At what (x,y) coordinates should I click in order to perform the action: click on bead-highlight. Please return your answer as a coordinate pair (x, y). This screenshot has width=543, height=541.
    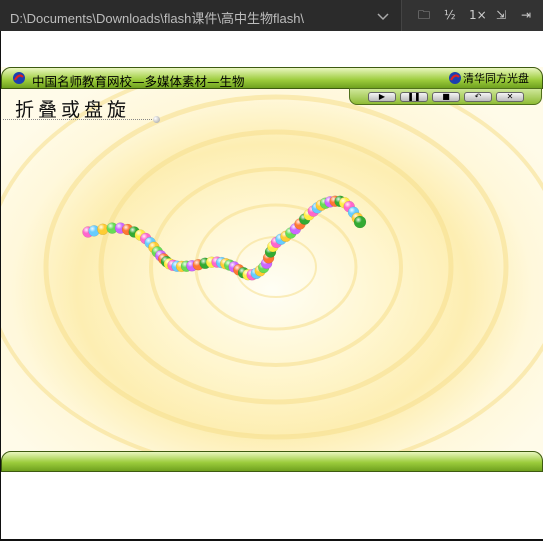
    Looking at the image, I should click on (360, 222).